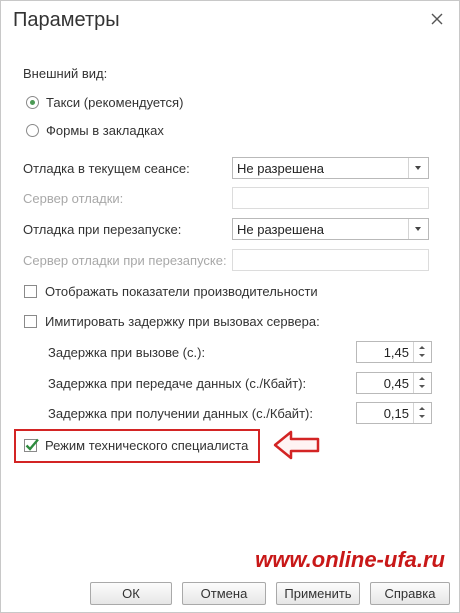  Describe the element at coordinates (105, 130) in the screenshot. I see `radio-tabs-label: Формы в закладках` at that location.